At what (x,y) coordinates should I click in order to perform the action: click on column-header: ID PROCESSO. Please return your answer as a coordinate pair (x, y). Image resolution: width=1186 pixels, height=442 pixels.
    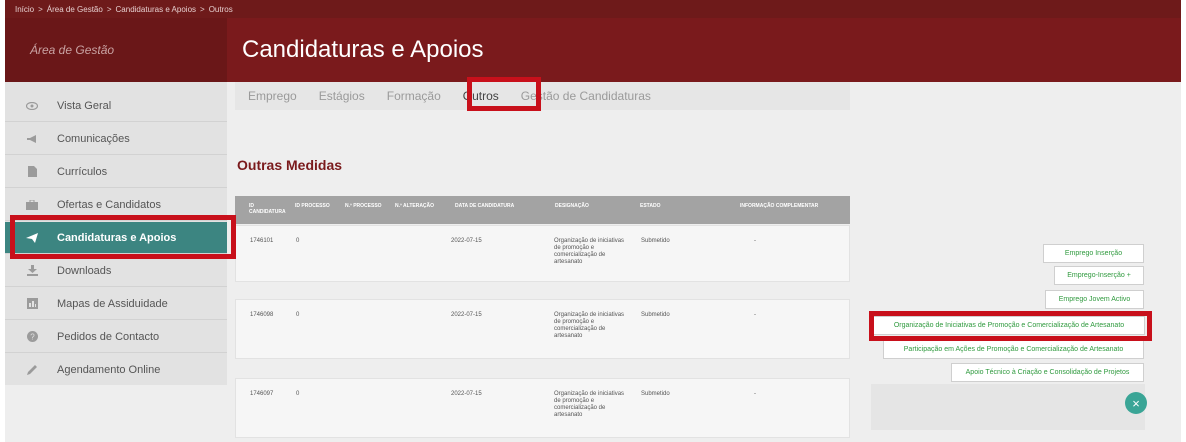
    Looking at the image, I should click on (312, 206).